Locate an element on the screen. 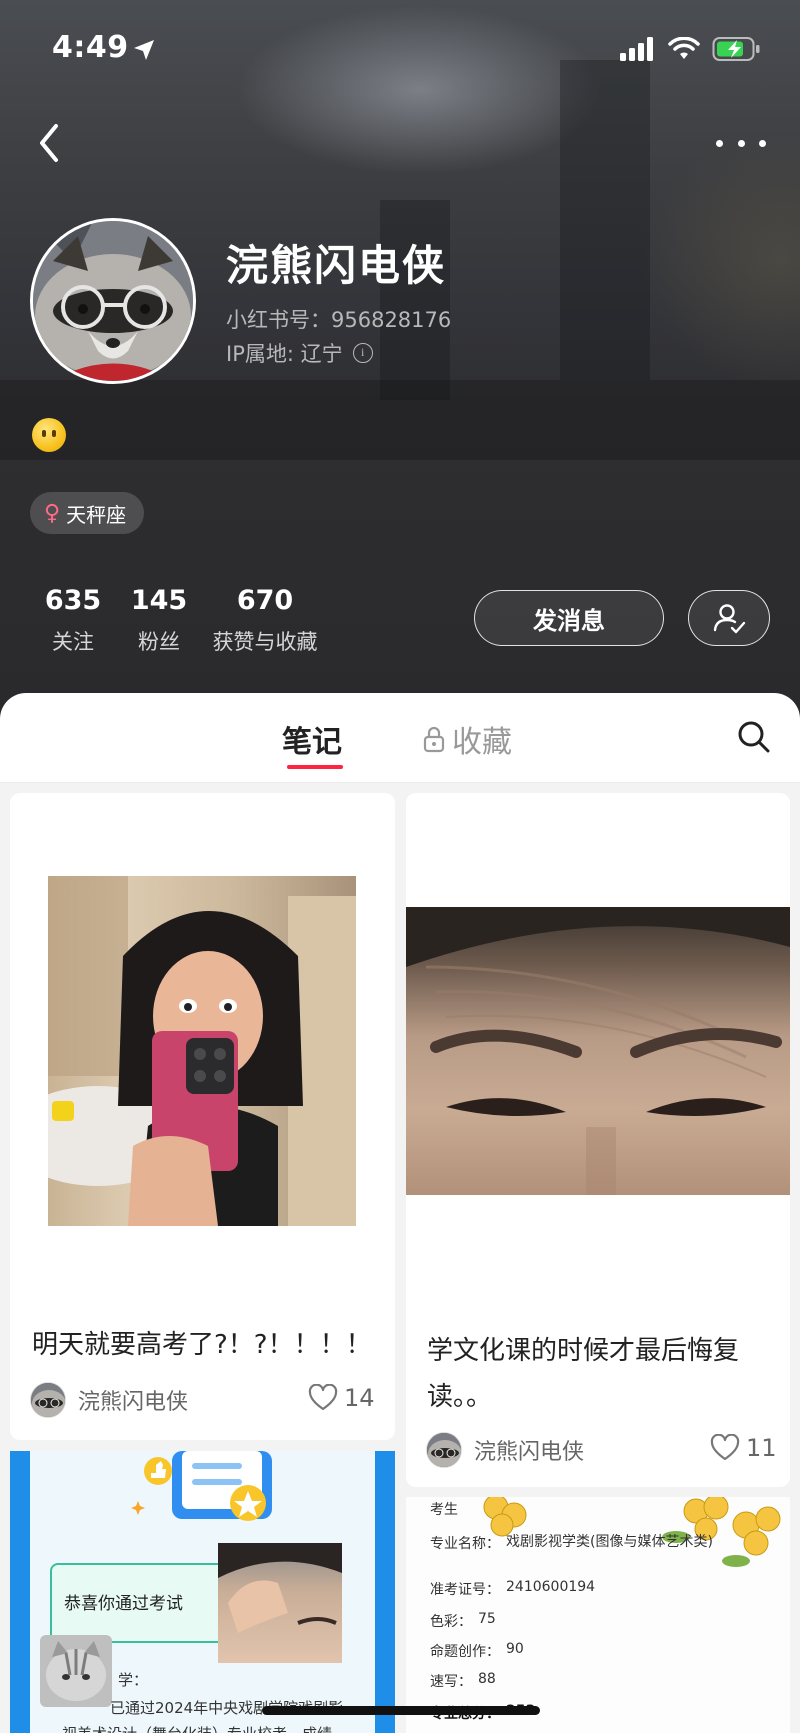 The height and width of the screenshot is (1733, 800). mirror-selfie-image is located at coordinates (202, 1051).